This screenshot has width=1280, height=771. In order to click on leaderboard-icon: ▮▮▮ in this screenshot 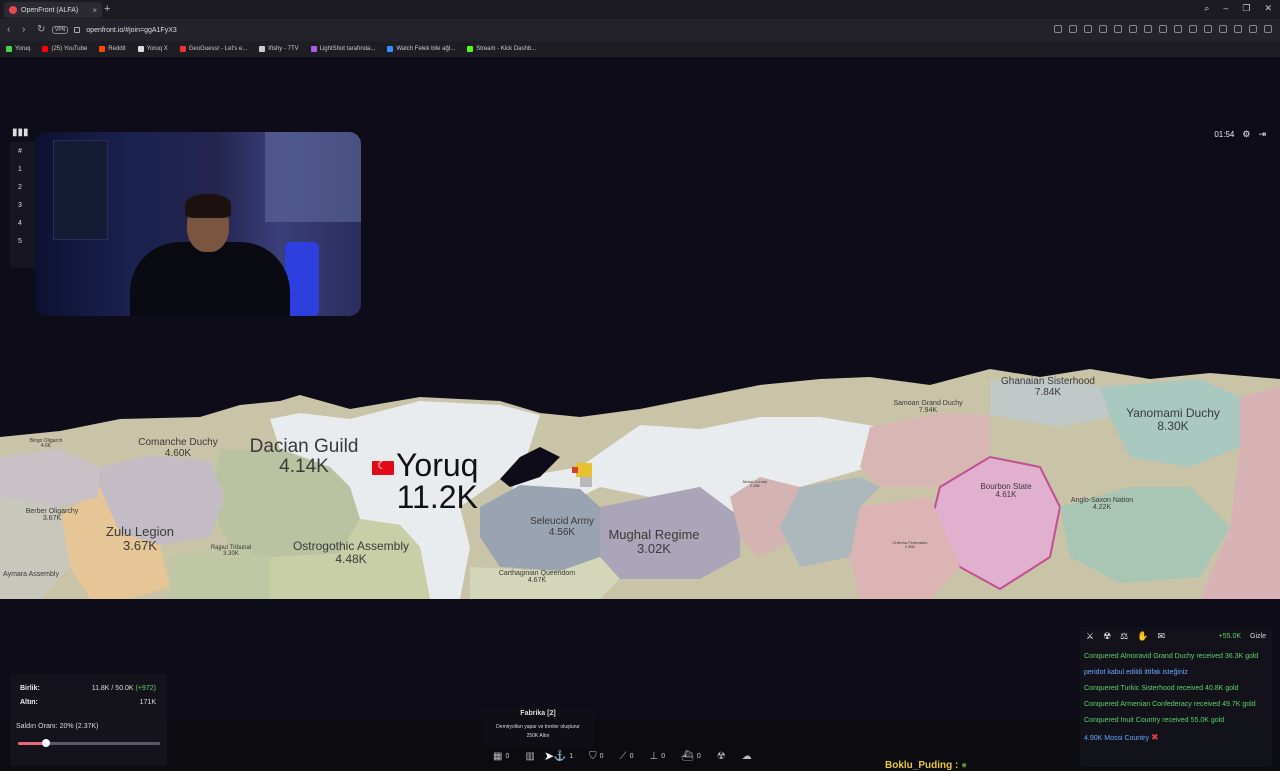, I will do `click(20, 132)`.